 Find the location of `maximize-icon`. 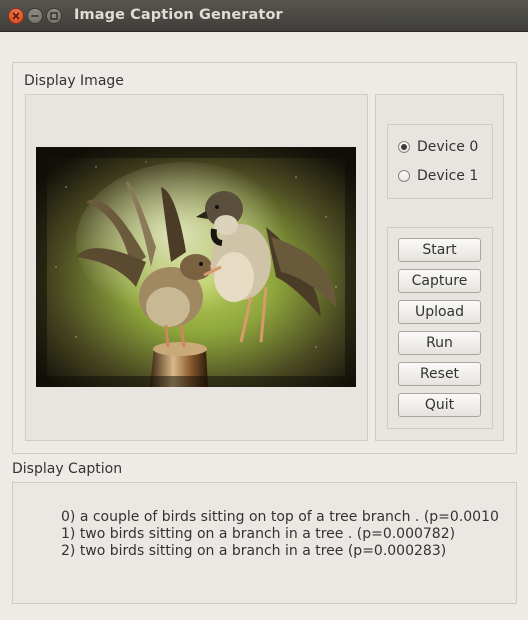

maximize-icon is located at coordinates (54, 16).